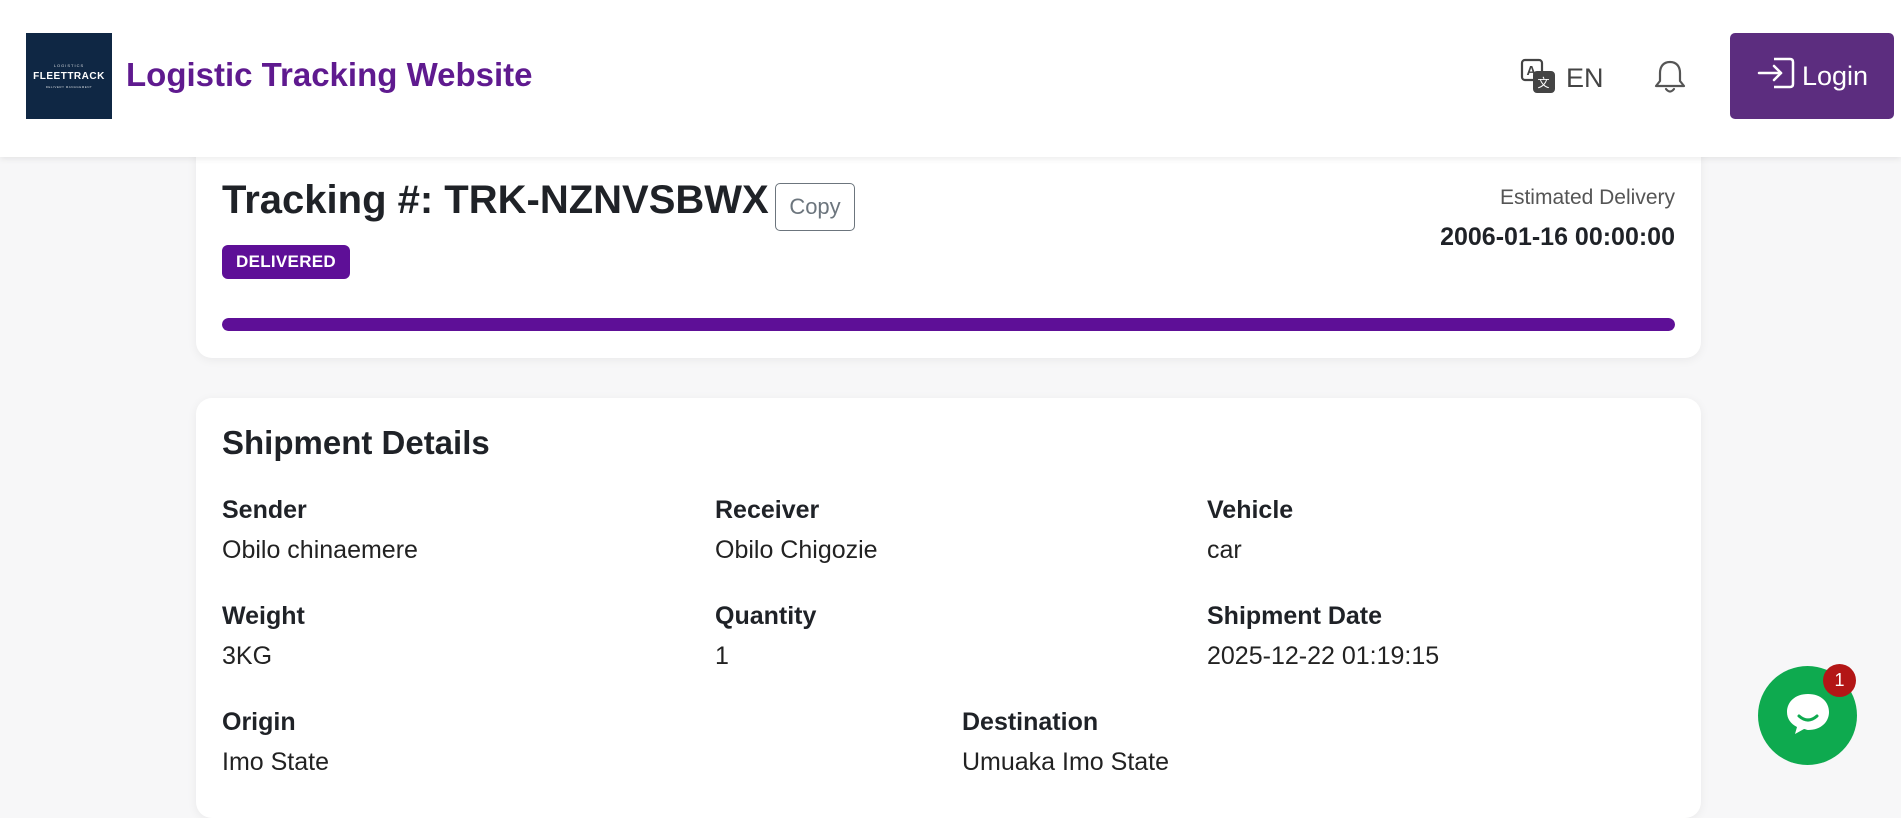 This screenshot has width=1901, height=818. Describe the element at coordinates (1808, 715) in the screenshot. I see `chat-bubble-icon` at that location.